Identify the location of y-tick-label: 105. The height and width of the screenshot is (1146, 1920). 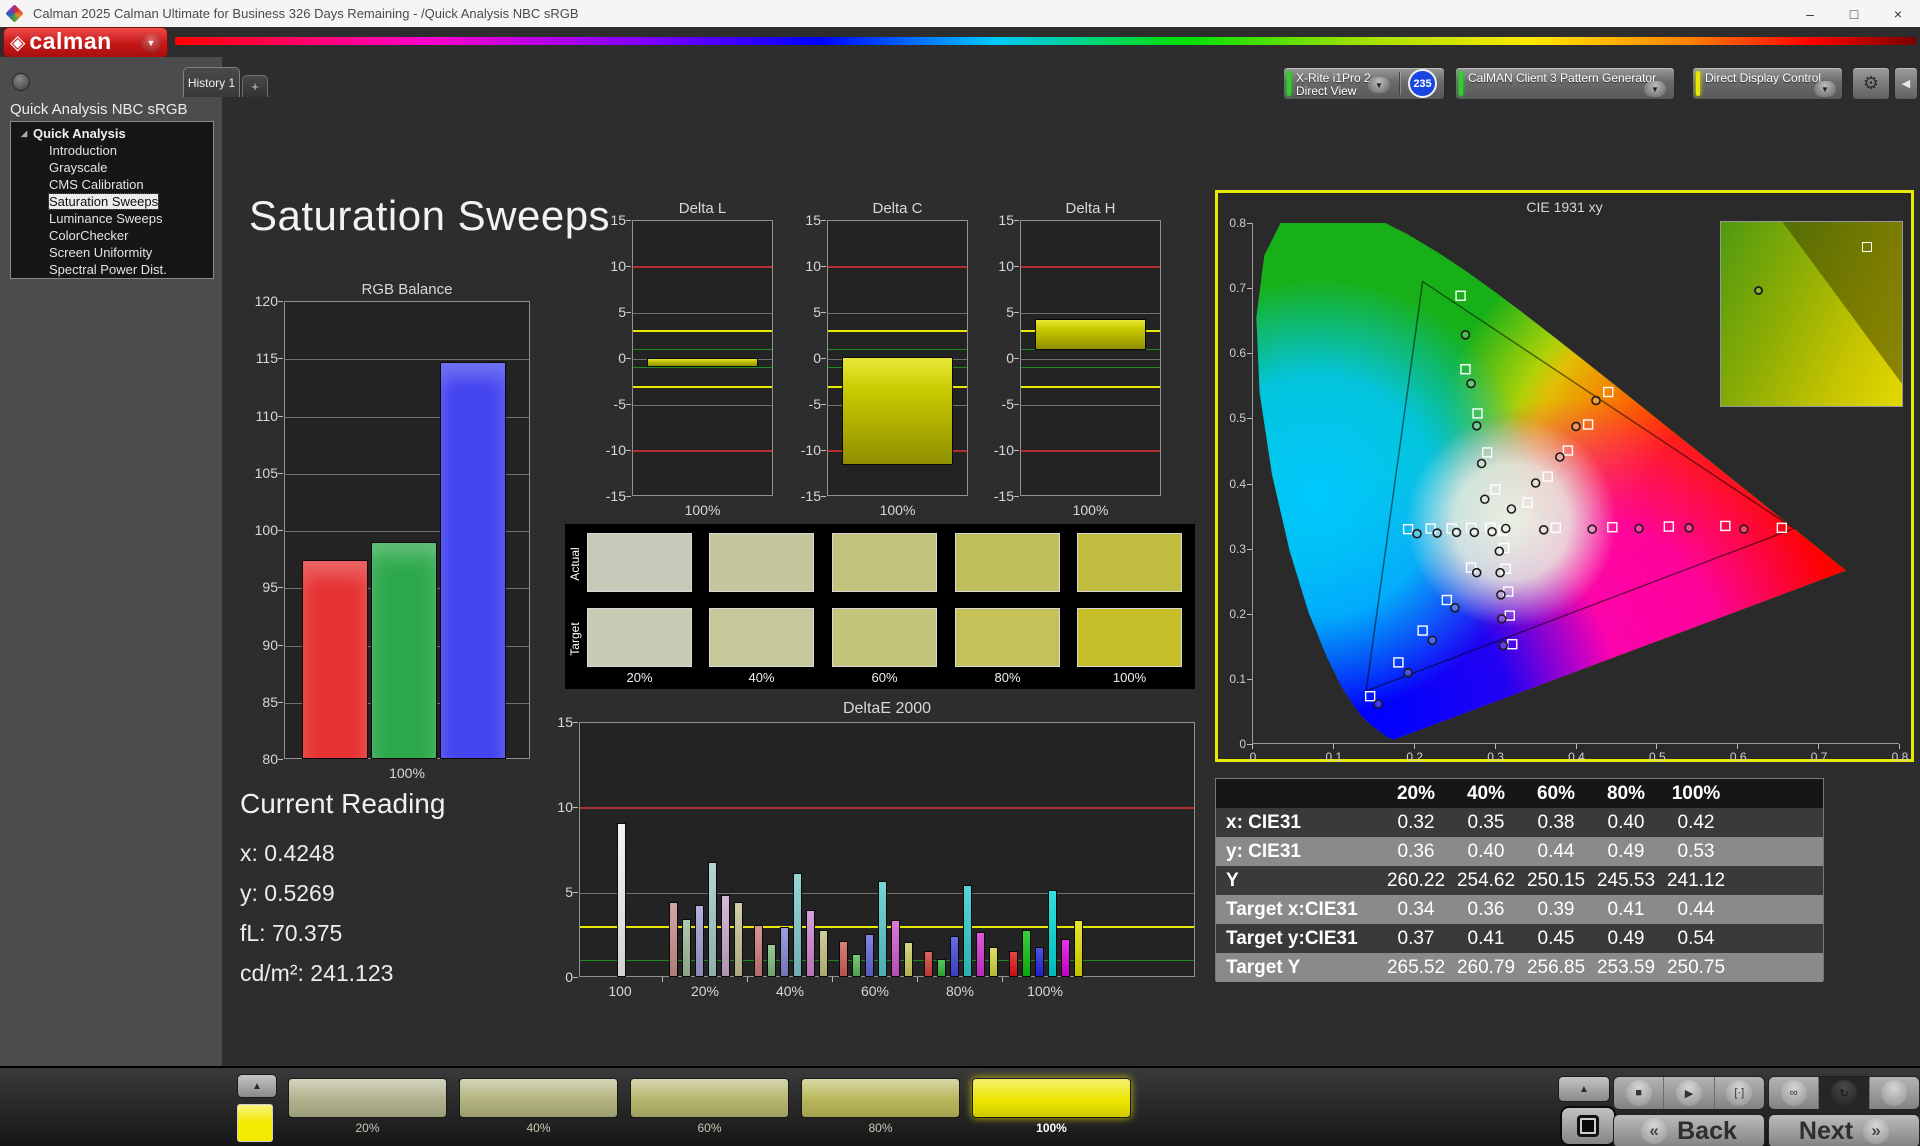
(266, 472).